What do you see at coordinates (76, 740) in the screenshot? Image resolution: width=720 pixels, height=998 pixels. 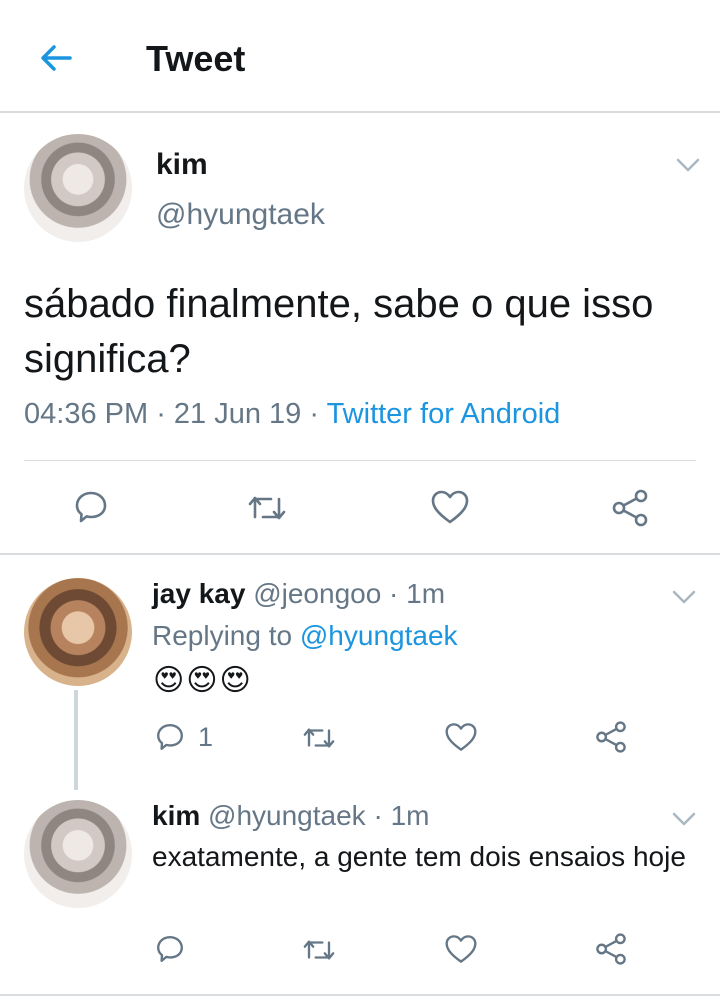 I see `thread-connector` at bounding box center [76, 740].